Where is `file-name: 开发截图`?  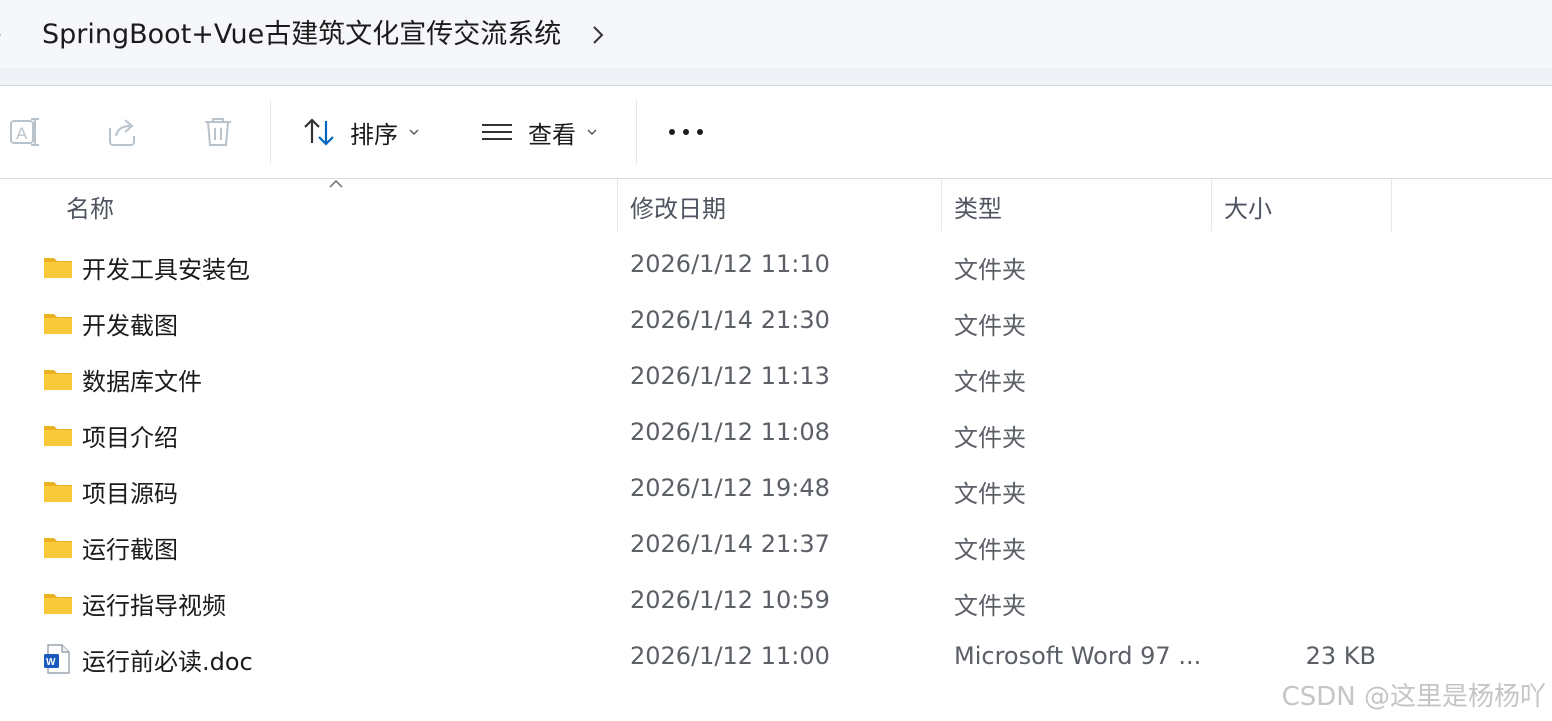
file-name: 开发截图 is located at coordinates (130, 326).